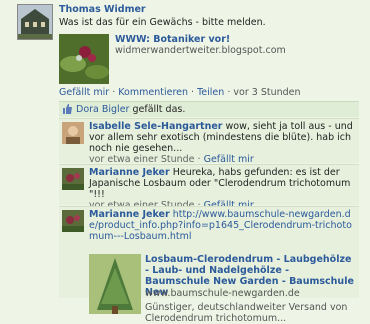 The width and height of the screenshot is (370, 324). I want to click on attachment-title-link: WWW: Botaniker vor!, so click(172, 39).